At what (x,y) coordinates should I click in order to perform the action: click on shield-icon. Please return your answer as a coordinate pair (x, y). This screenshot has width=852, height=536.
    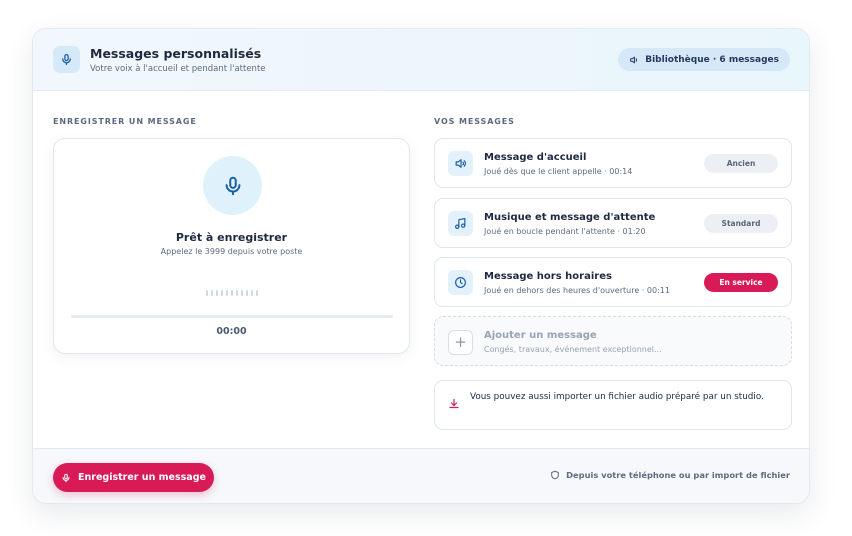
    Looking at the image, I should click on (555, 475).